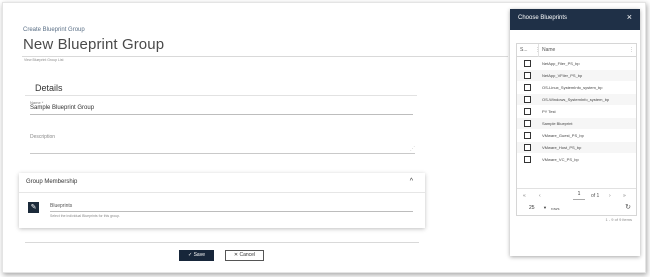 This screenshot has height=277, width=650. What do you see at coordinates (412, 149) in the screenshot?
I see `resize-grip-icon: ⋰` at bounding box center [412, 149].